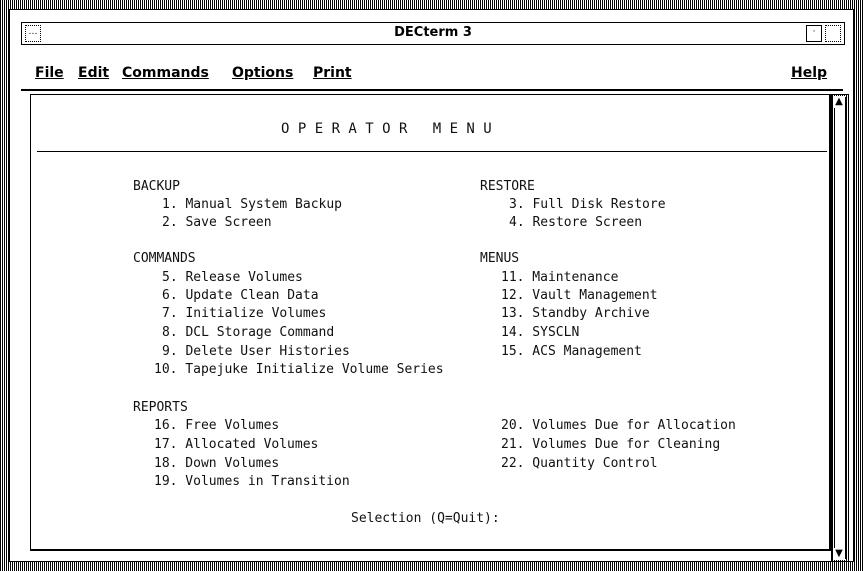 The width and height of the screenshot is (863, 571). Describe the element at coordinates (217, 222) in the screenshot. I see `menu-option-2: 2. Save Screen` at that location.